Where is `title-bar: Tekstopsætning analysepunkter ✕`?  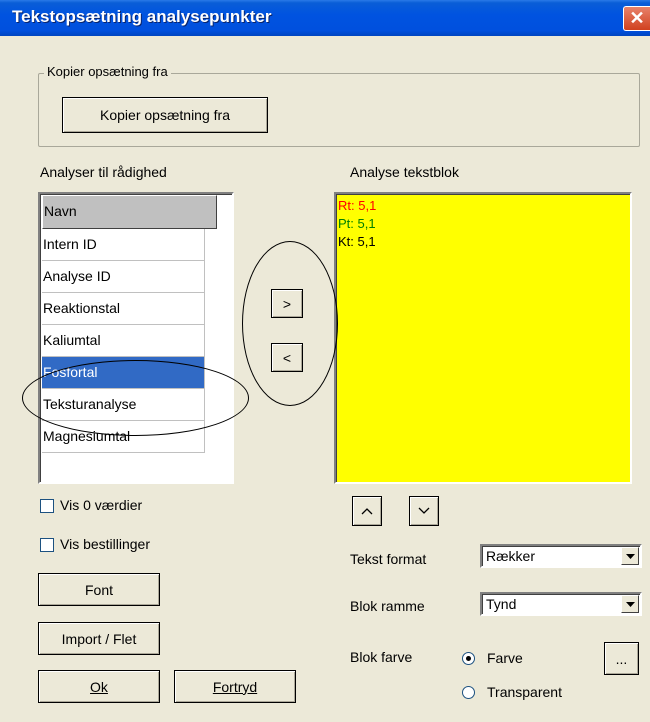 title-bar: Tekstopsætning analysepunkter ✕ is located at coordinates (325, 18).